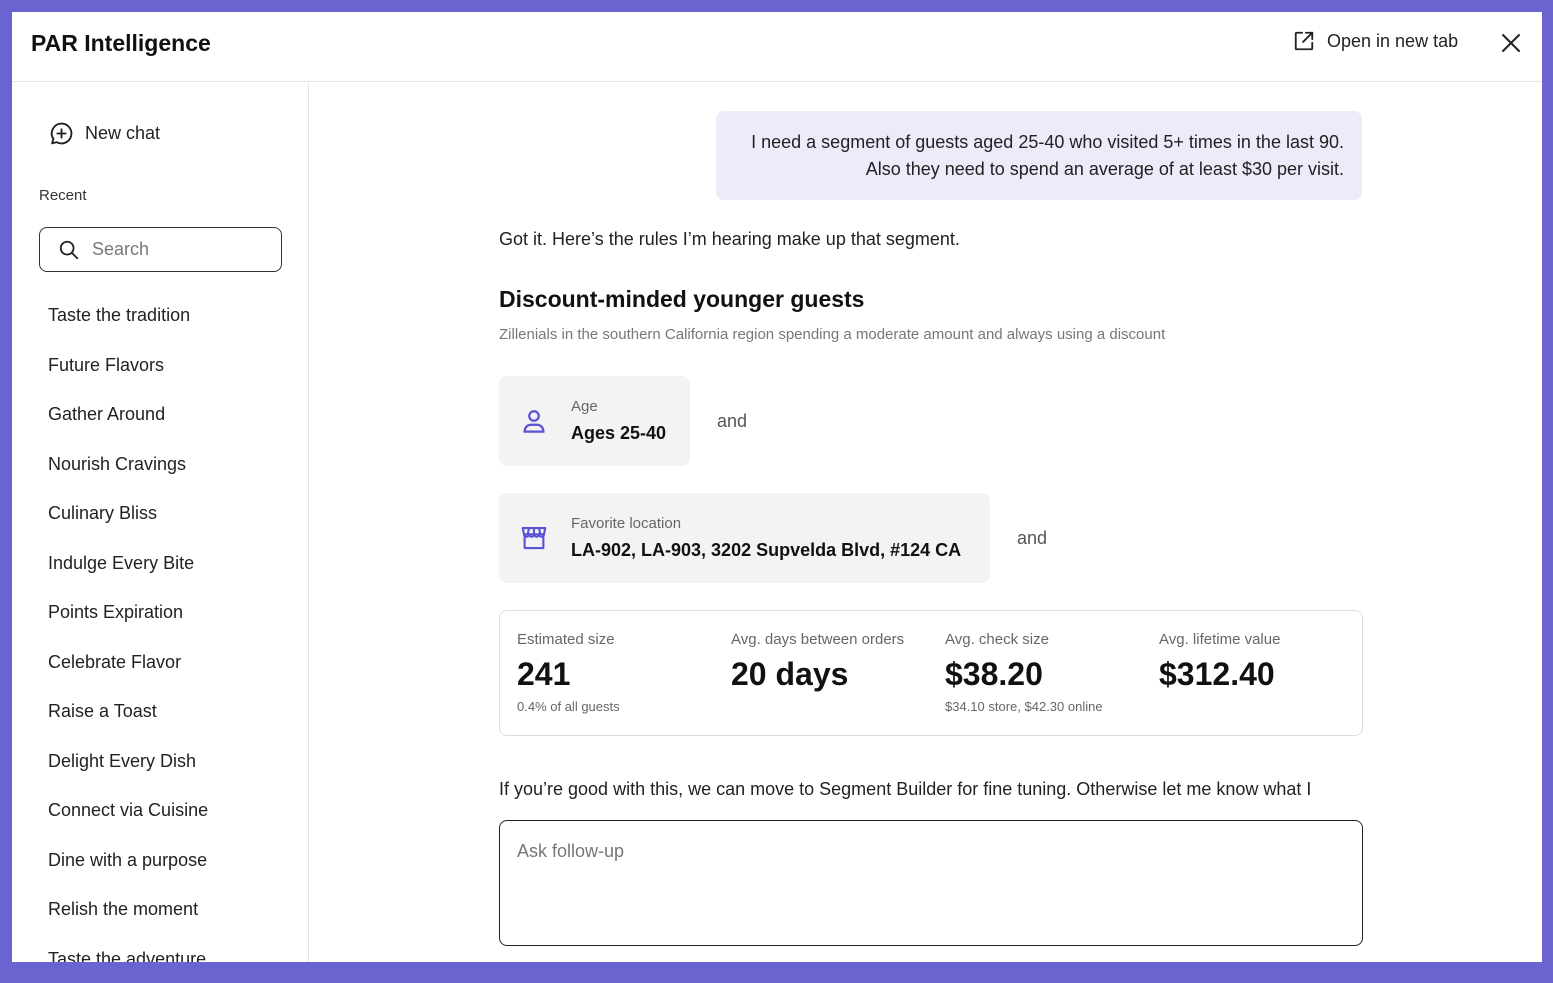  I want to click on stat-estimated-size: Estimated size 241 0.4% of all guests, so click(568, 672).